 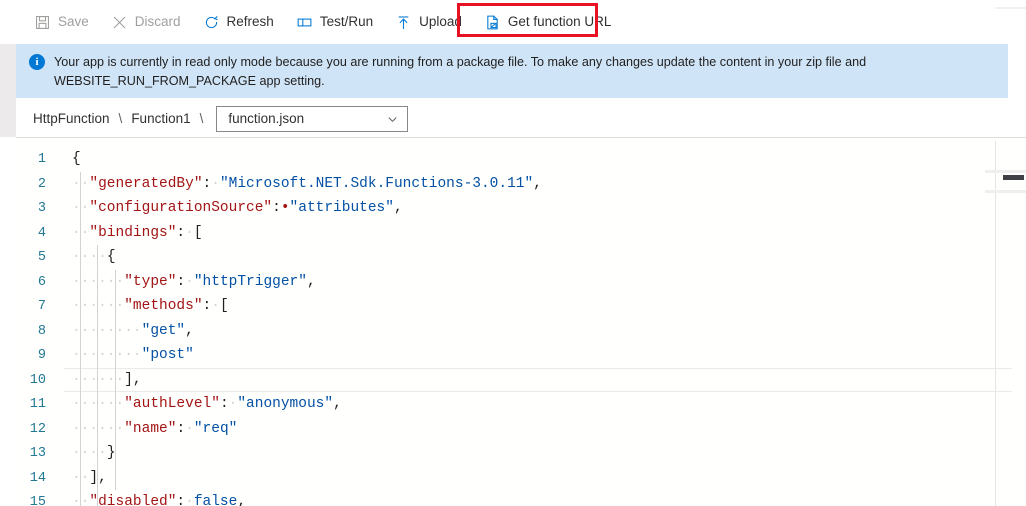 What do you see at coordinates (346, 22) in the screenshot?
I see `command-label: Test/Run` at bounding box center [346, 22].